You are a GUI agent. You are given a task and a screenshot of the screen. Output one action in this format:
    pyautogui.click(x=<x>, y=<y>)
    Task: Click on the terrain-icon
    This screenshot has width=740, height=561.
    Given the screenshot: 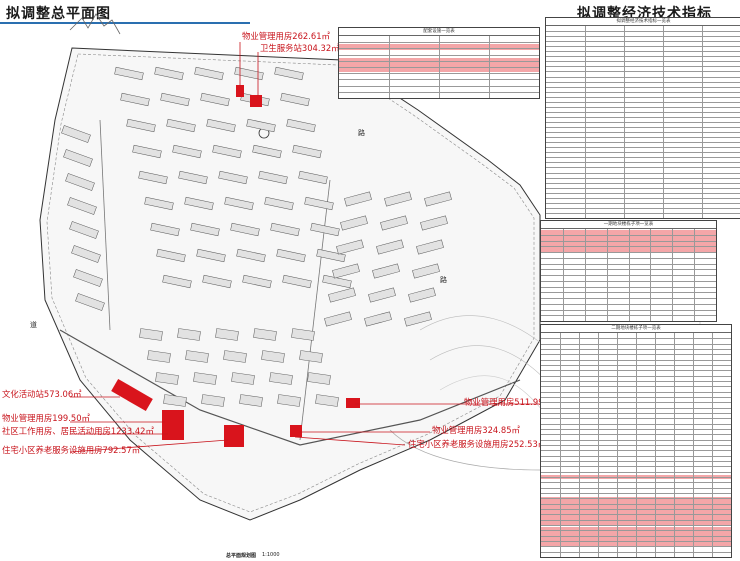 What is the action you would take?
    pyautogui.click(x=95, y=24)
    